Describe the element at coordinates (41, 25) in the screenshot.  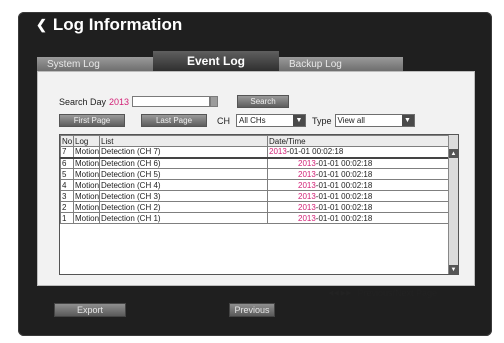
I see `chevron-left-icon: ❮` at that location.